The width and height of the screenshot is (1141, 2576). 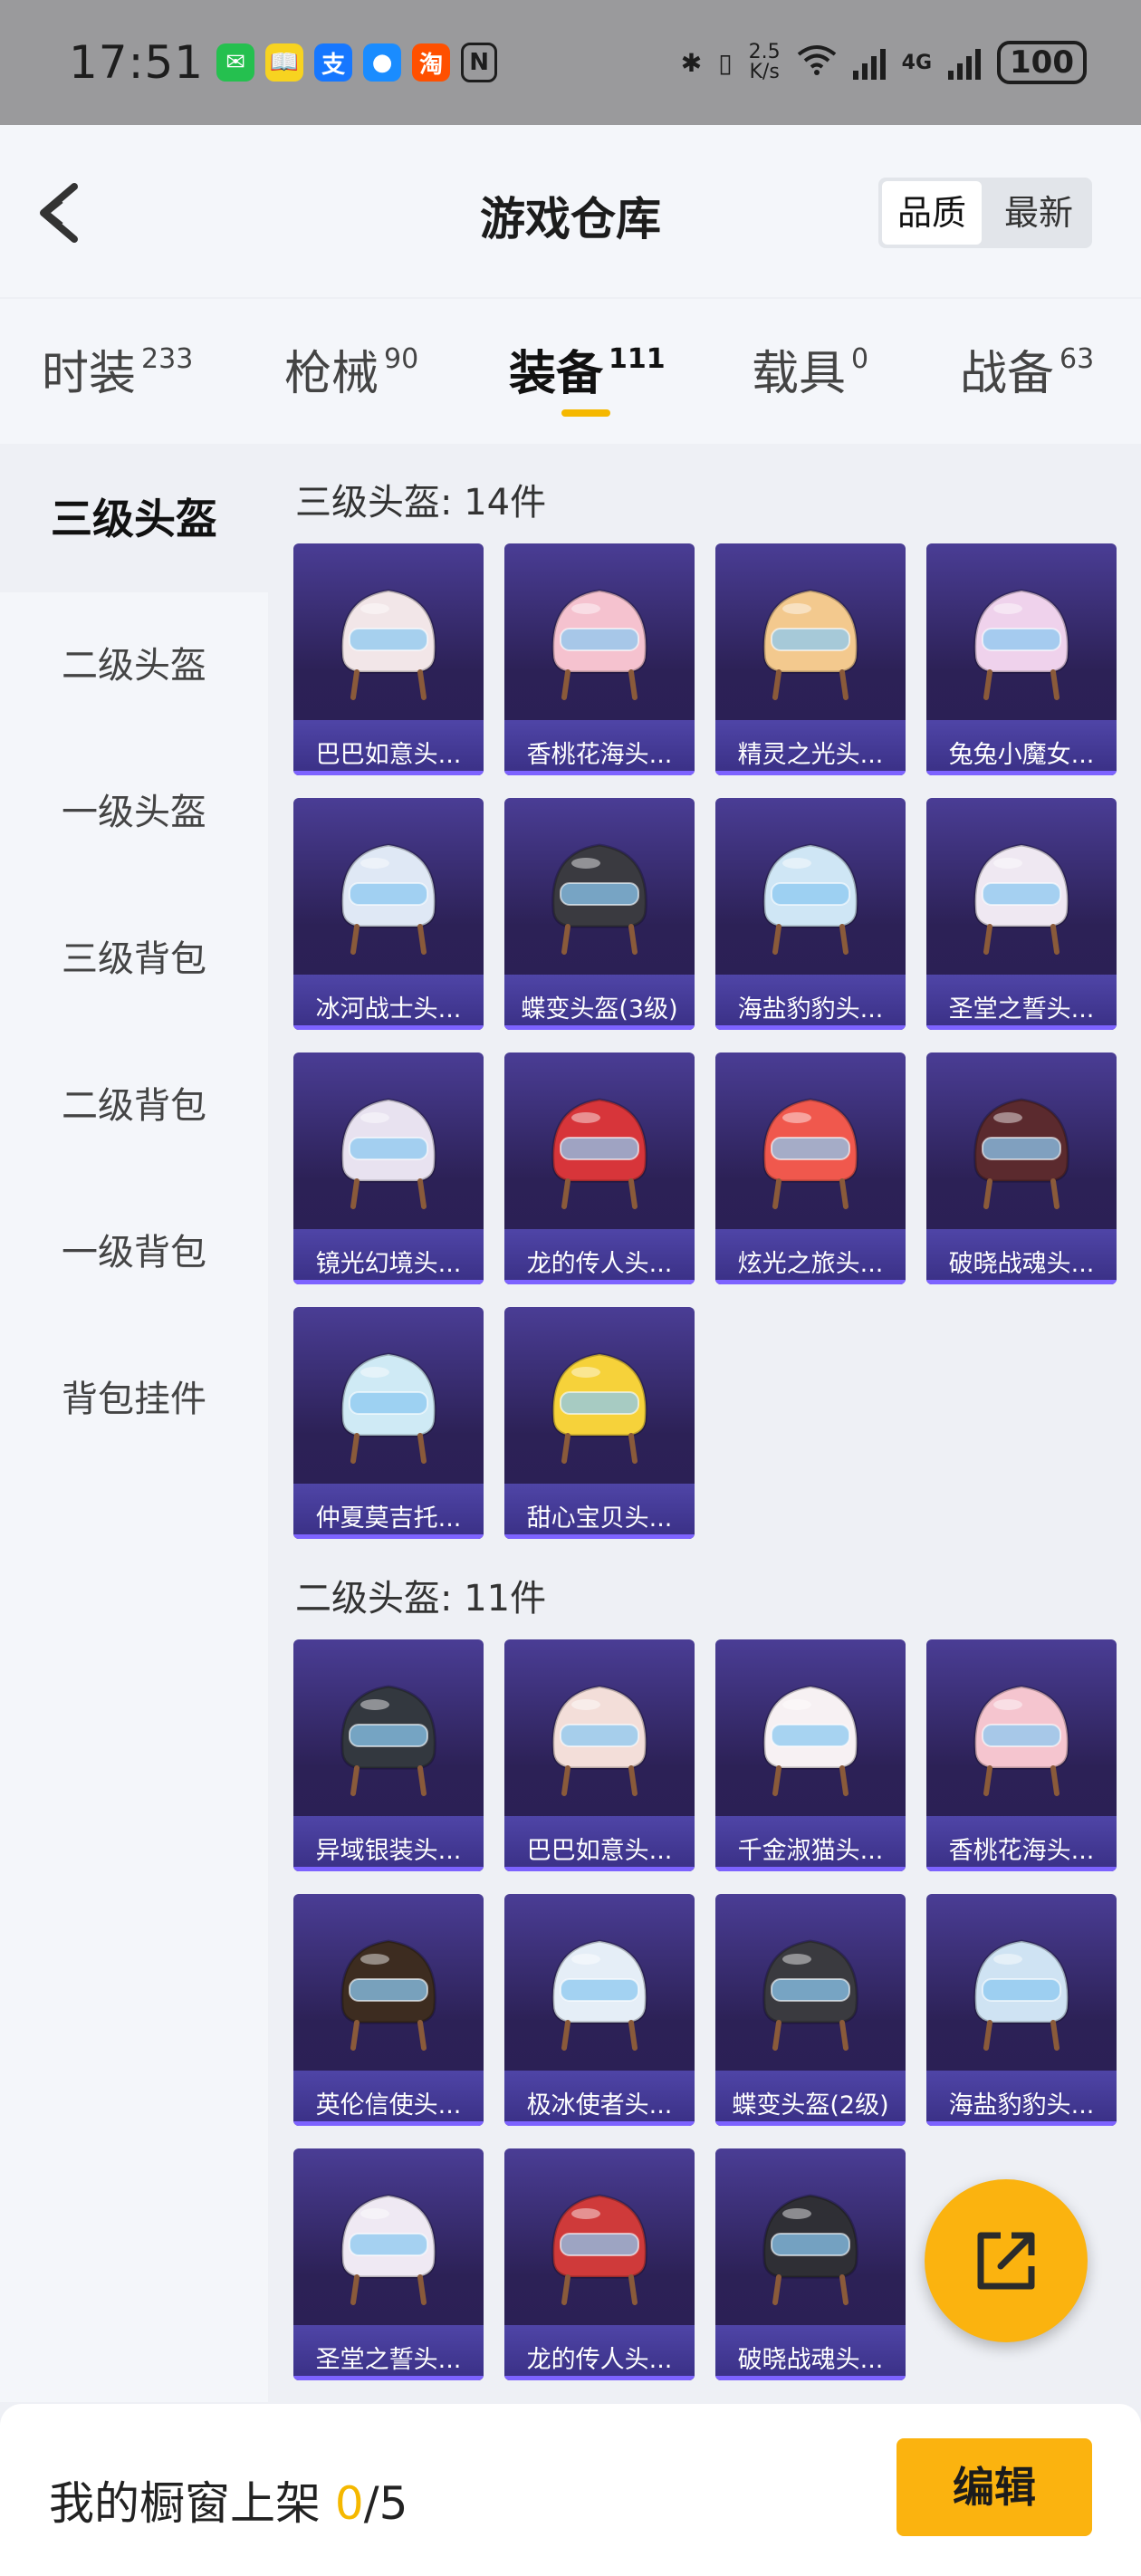 I want to click on sidebar-item-backpack-charm: 背包挂件, so click(x=134, y=1399).